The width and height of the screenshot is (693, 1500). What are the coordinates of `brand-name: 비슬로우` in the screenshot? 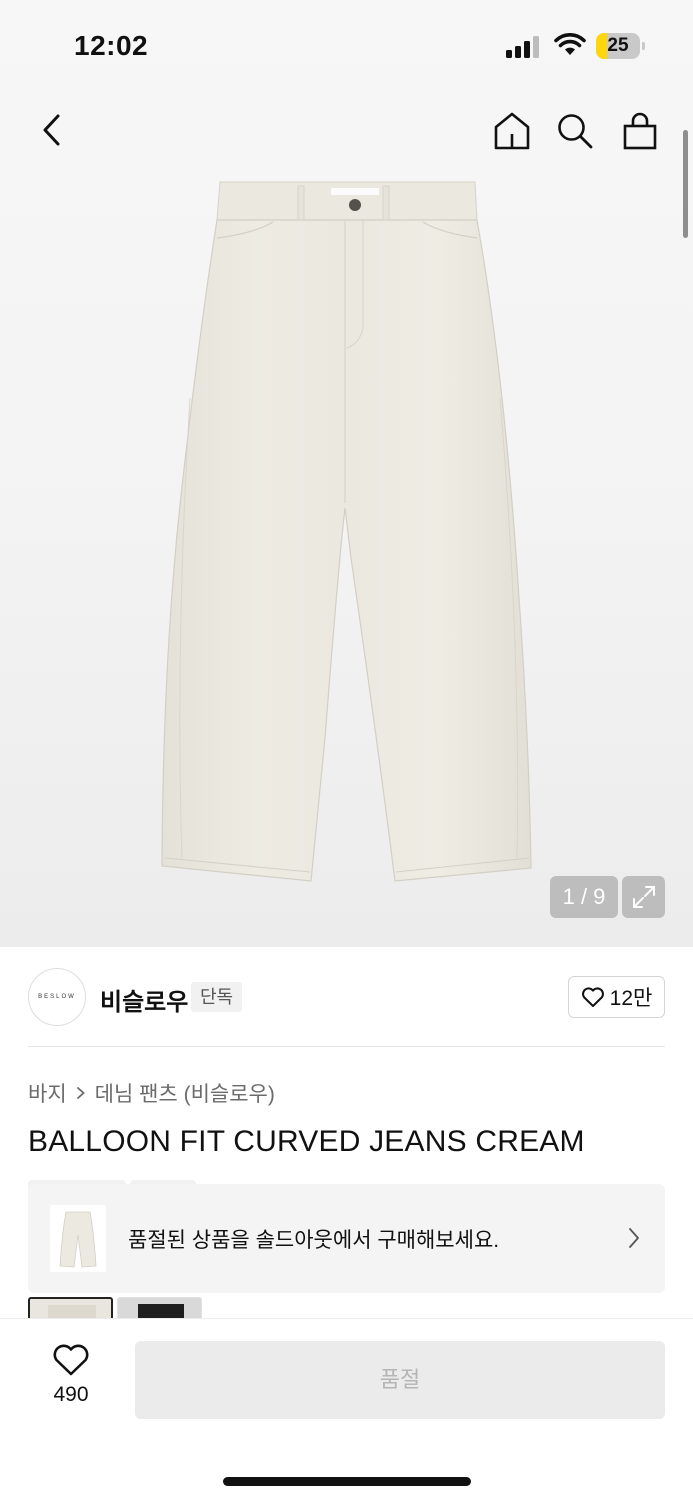 It's located at (144, 999).